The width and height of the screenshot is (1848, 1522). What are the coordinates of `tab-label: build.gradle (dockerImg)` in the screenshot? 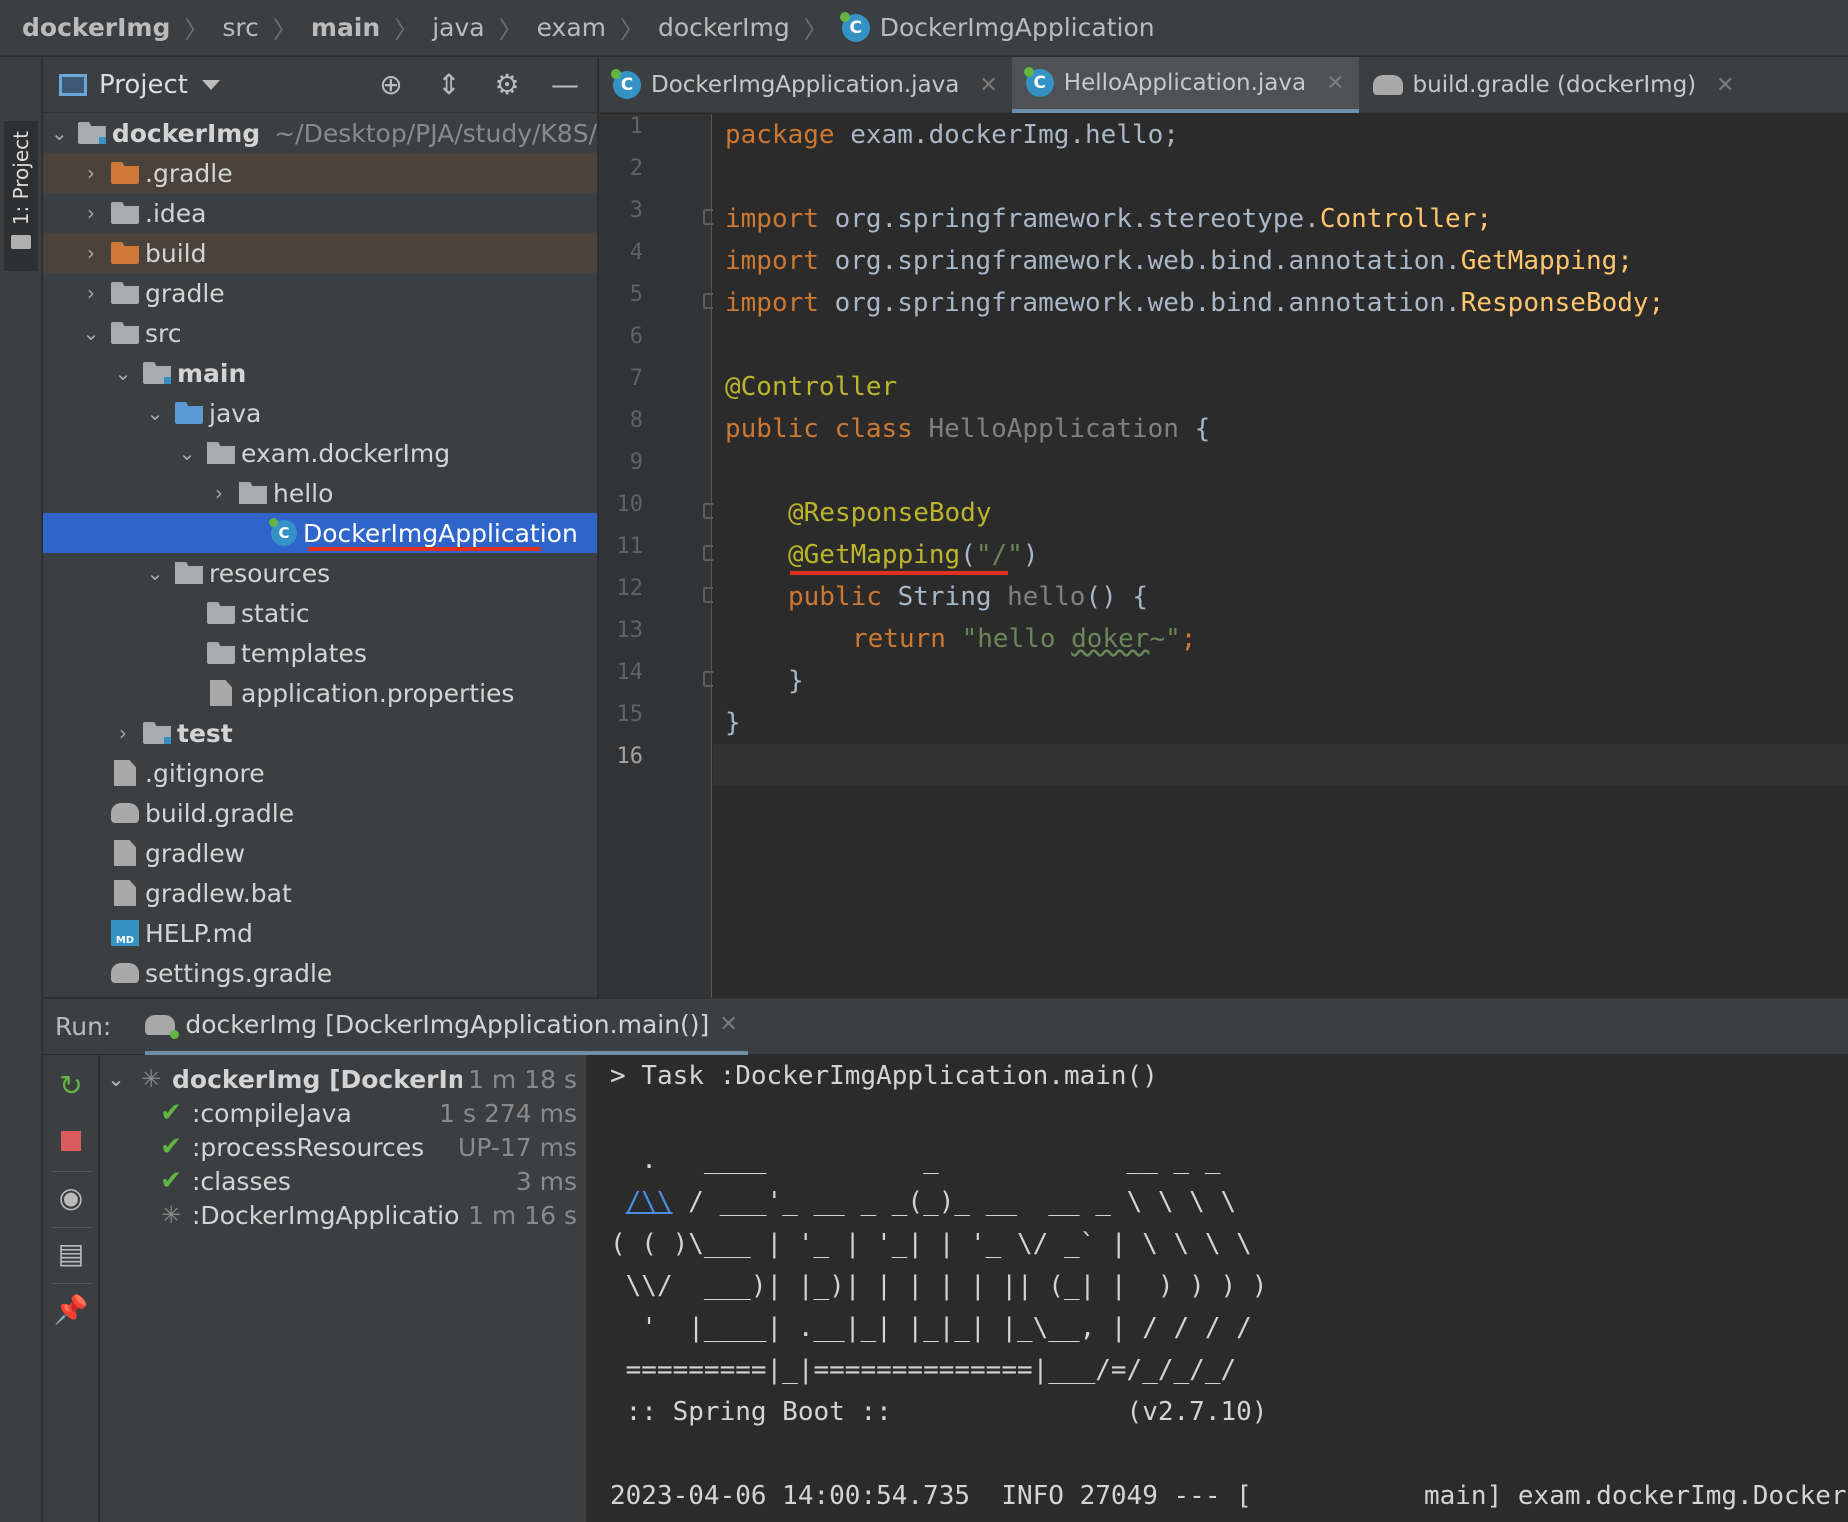 It's located at (1554, 85).